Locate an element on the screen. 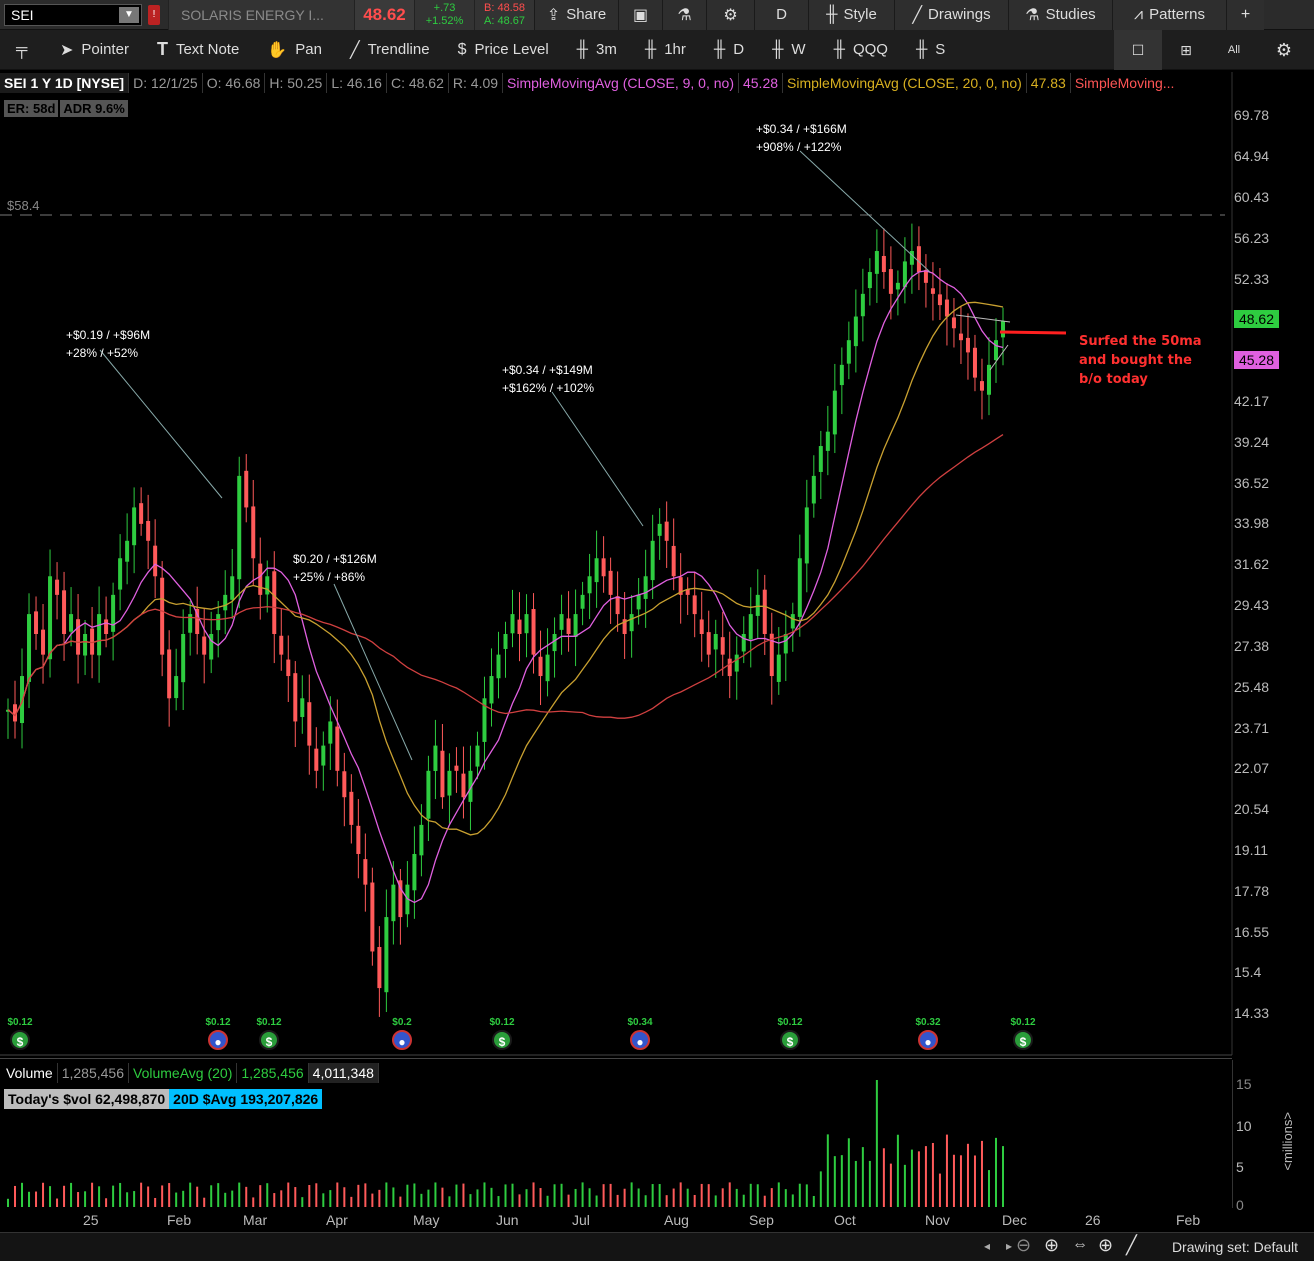 The image size is (1314, 1261). zoom-in-icon: ⊕ is located at coordinates (1051, 1245).